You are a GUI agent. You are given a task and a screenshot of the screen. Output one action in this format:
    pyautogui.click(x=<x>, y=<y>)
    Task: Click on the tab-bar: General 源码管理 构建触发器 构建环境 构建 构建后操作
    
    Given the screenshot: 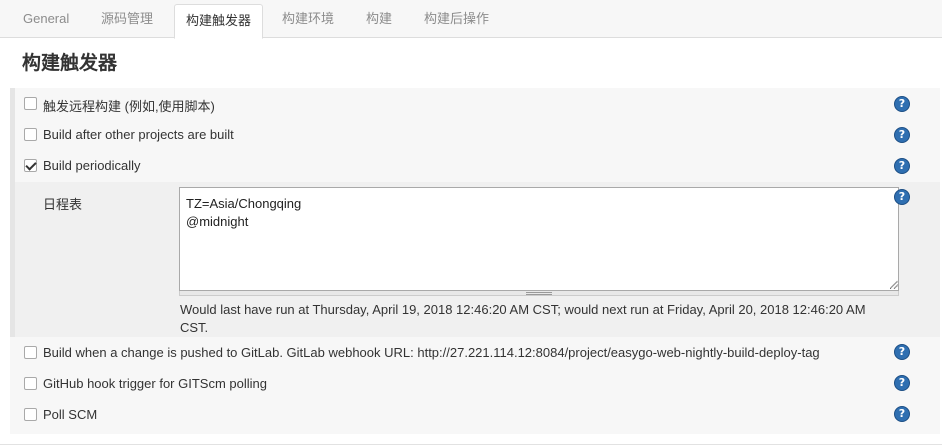 What is the action you would take?
    pyautogui.click(x=471, y=19)
    